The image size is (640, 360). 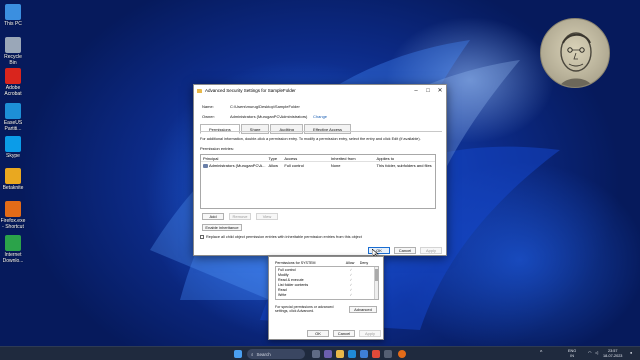 What do you see at coordinates (199, 90) in the screenshot?
I see `folder-icon` at bounding box center [199, 90].